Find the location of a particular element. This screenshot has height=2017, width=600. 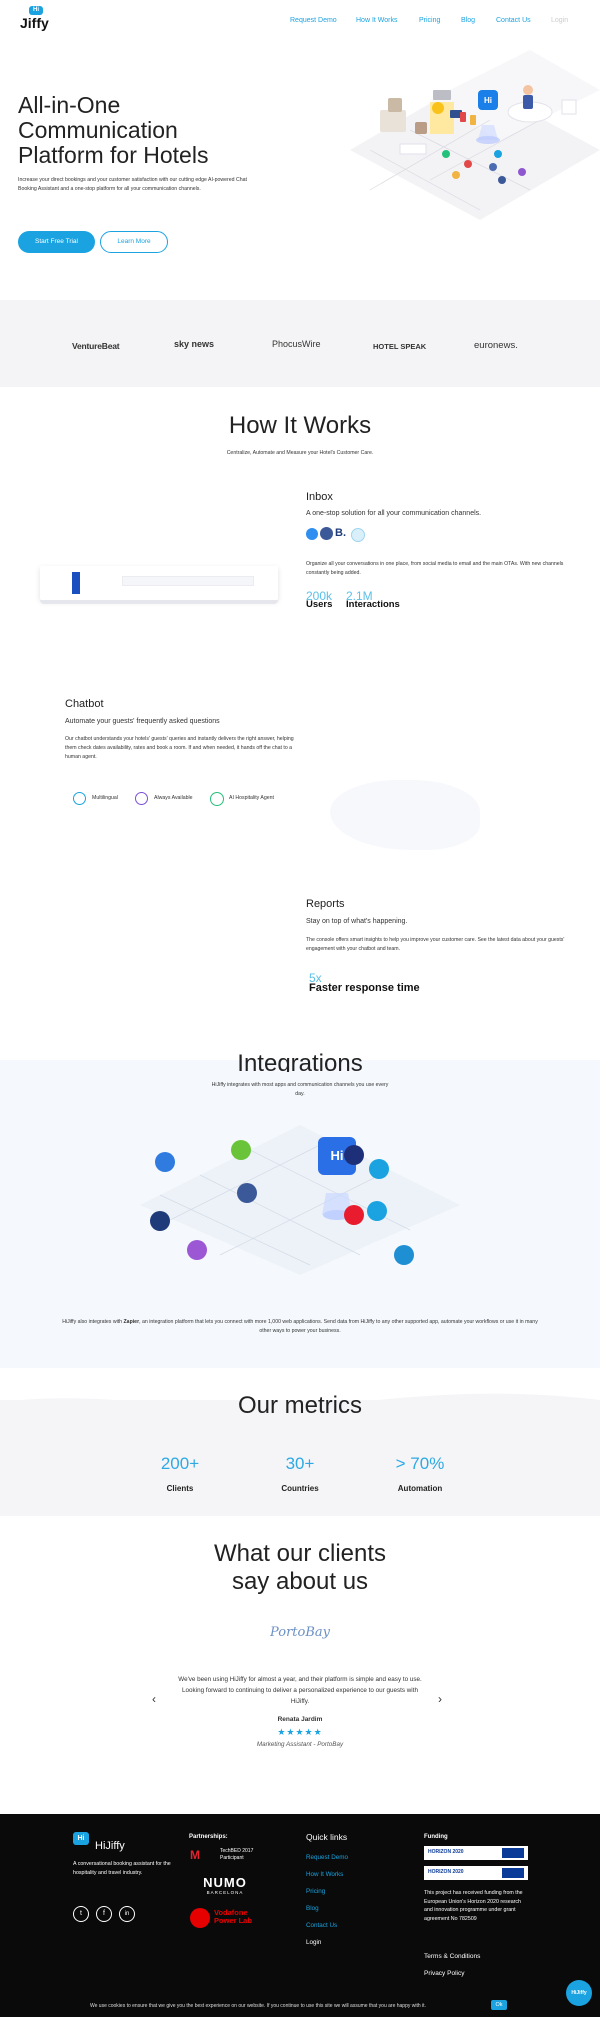

testimonials-title: What our clients say about us is located at coordinates (300, 1568).